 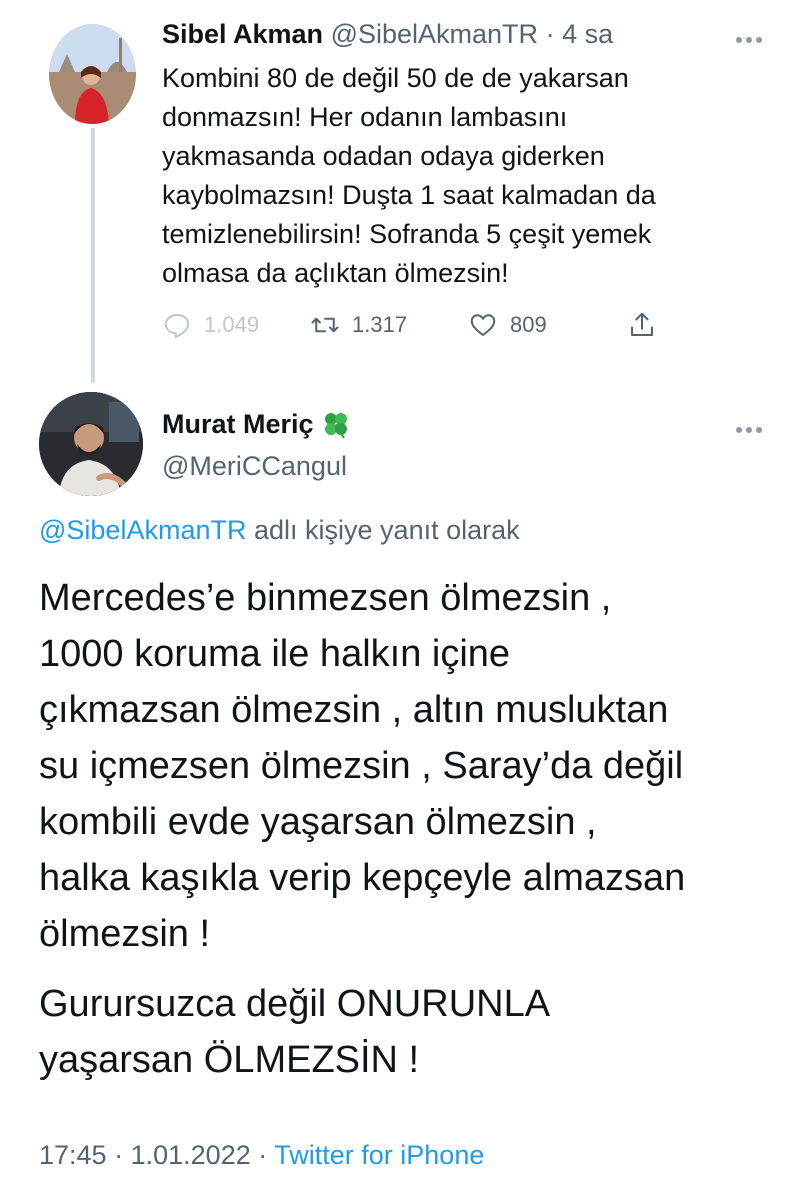 What do you see at coordinates (73, 1155) in the screenshot?
I see `tweet-time: 17:45` at bounding box center [73, 1155].